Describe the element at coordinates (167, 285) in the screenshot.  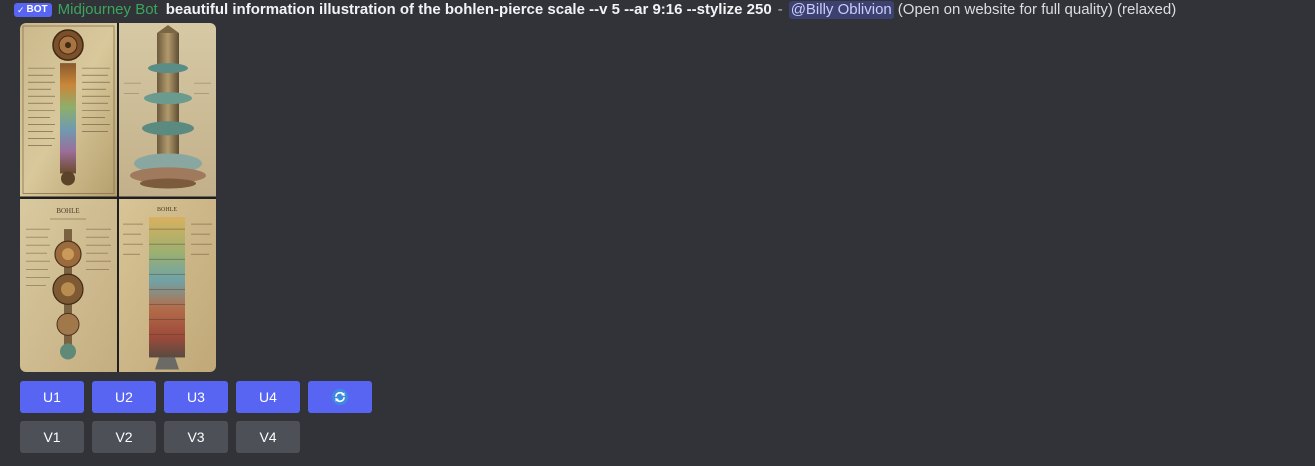
I see `image-tile-4: BOHLE` at that location.